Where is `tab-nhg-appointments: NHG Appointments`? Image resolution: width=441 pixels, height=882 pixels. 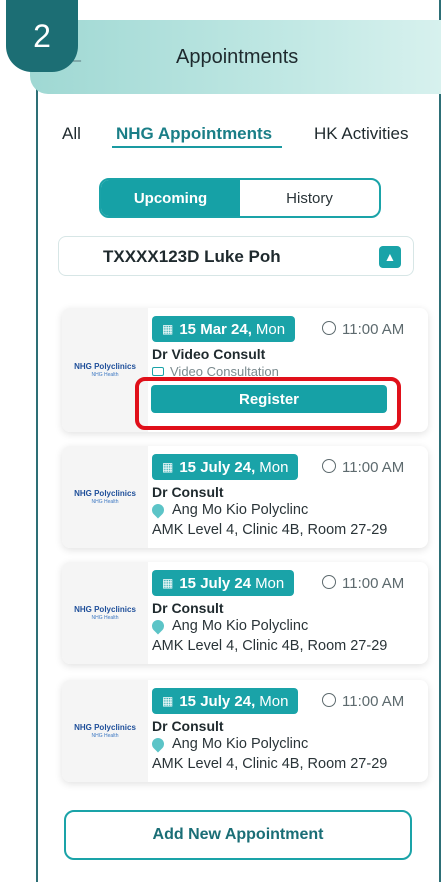
tab-nhg-appointments: NHG Appointments is located at coordinates (194, 134).